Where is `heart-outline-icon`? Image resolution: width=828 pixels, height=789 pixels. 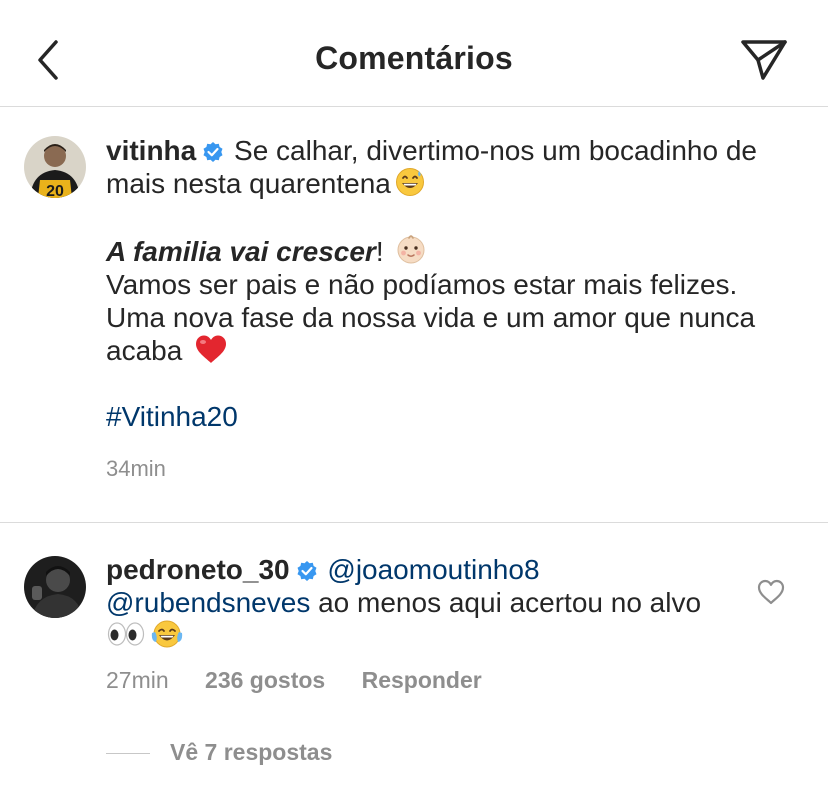 heart-outline-icon is located at coordinates (771, 592).